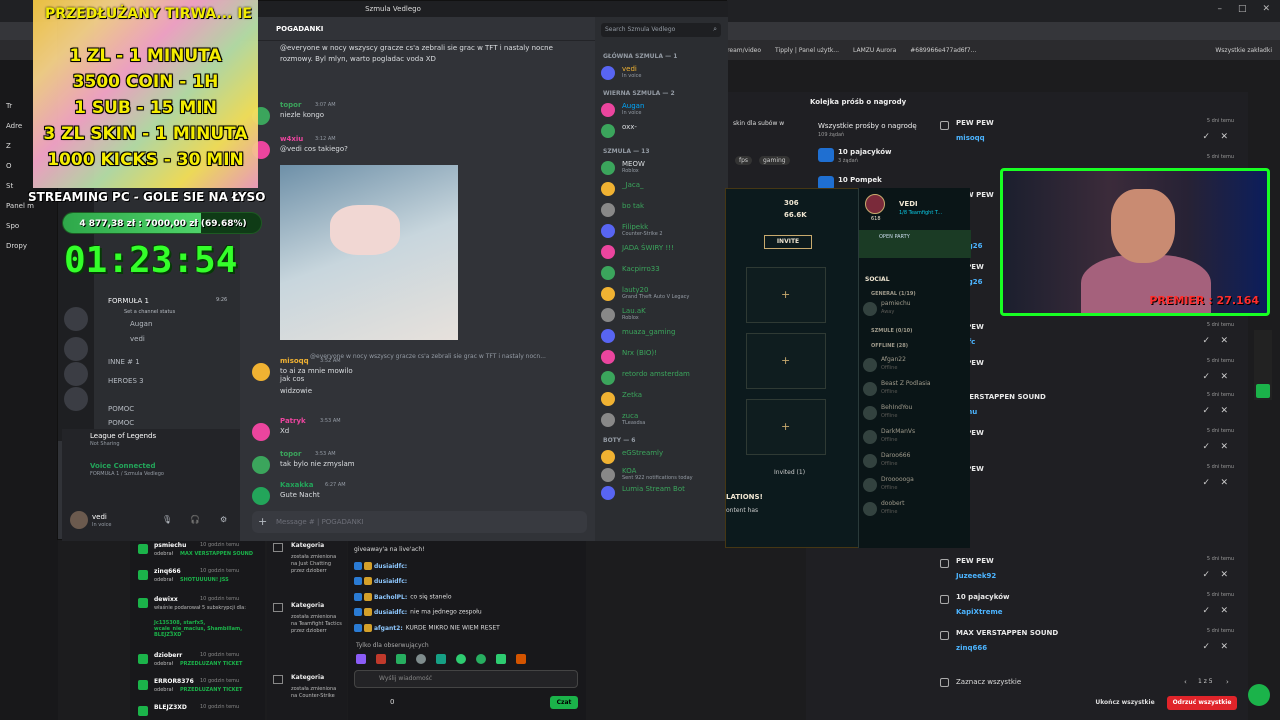  Describe the element at coordinates (291, 139) in the screenshot. I see `message-author: w4xiu` at that location.